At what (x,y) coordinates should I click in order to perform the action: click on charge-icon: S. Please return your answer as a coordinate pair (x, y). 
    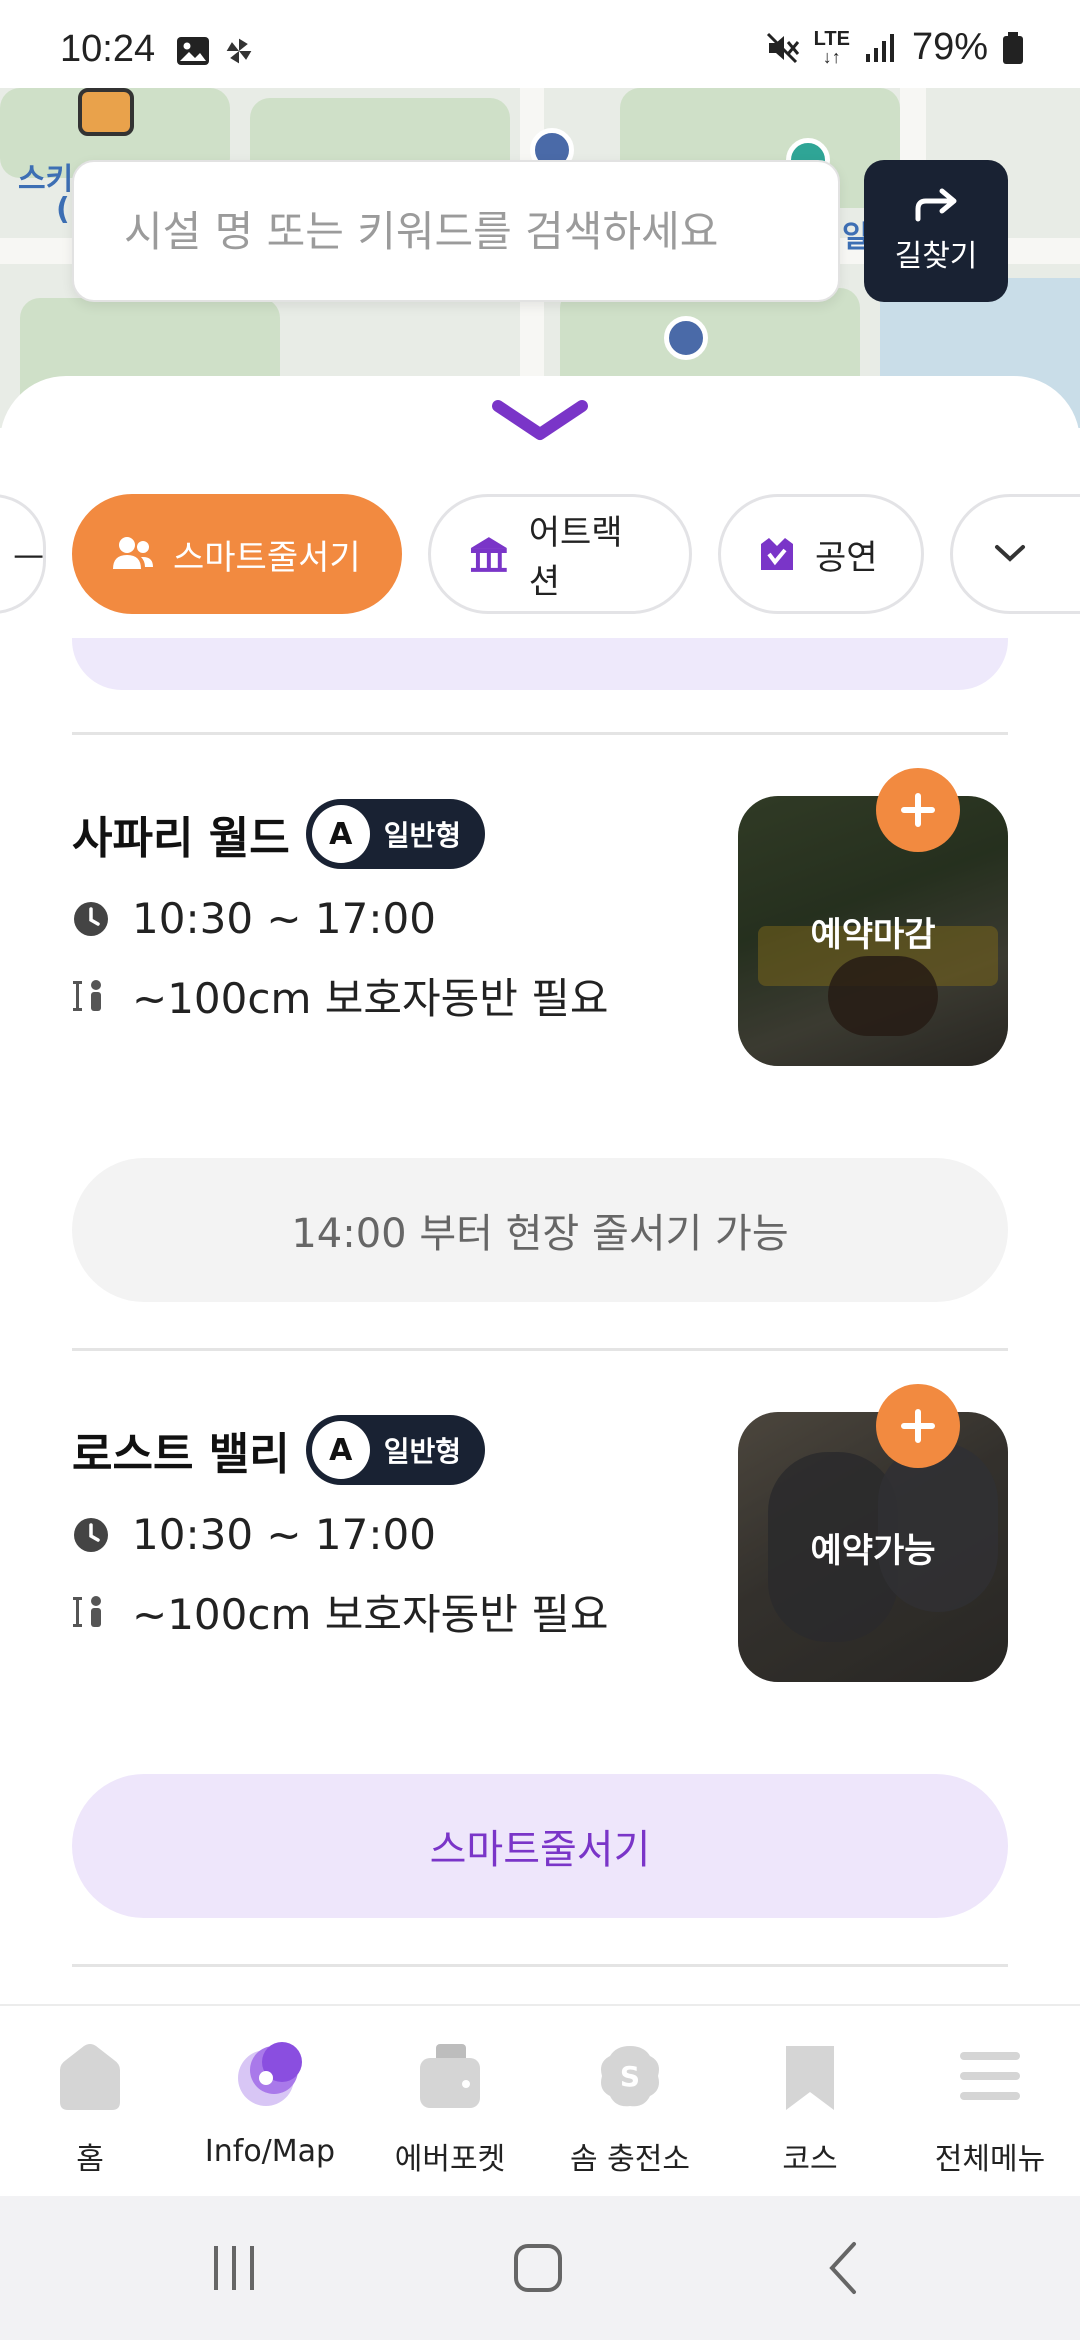
    Looking at the image, I should click on (630, 2076).